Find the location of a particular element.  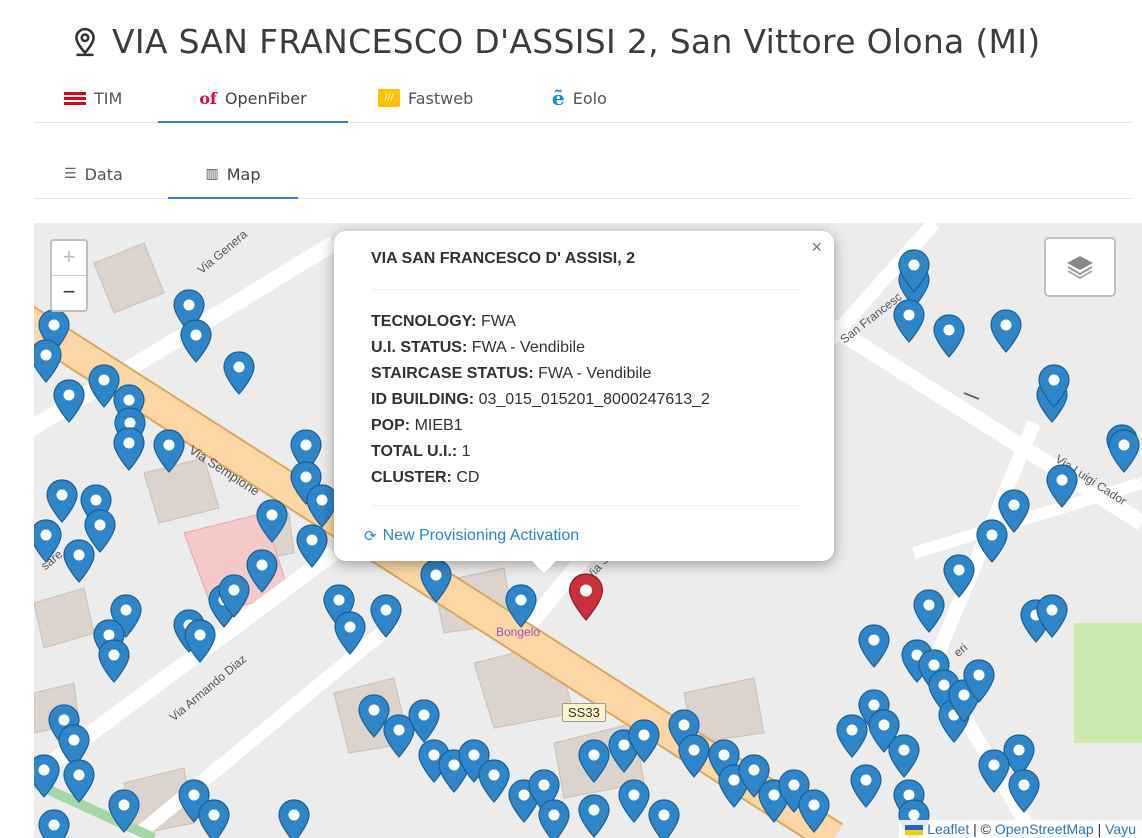

popup-field: STAIRCASE STATUS: FWA - Vendibile is located at coordinates (511, 373).